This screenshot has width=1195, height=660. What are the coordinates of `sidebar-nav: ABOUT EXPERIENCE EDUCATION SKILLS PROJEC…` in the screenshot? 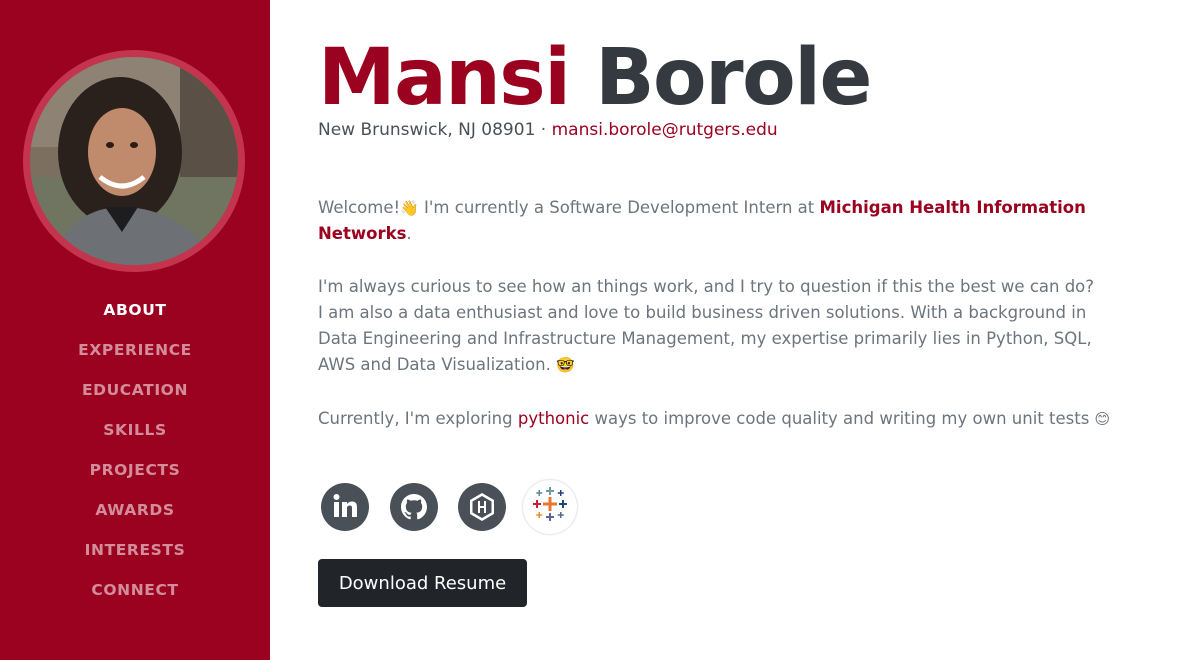 It's located at (135, 458).